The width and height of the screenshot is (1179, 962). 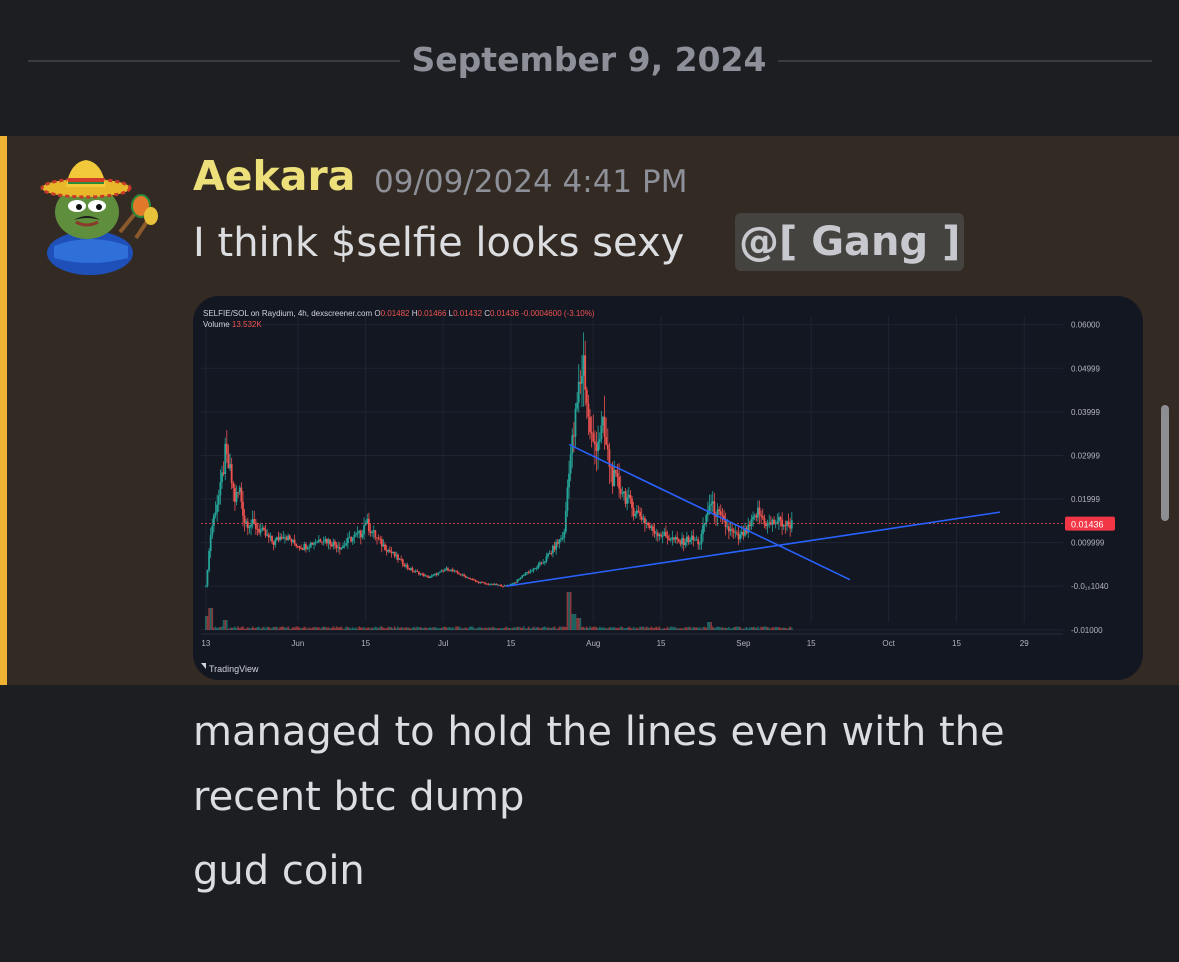 What do you see at coordinates (214, 61) in the screenshot?
I see `divider-line-left` at bounding box center [214, 61].